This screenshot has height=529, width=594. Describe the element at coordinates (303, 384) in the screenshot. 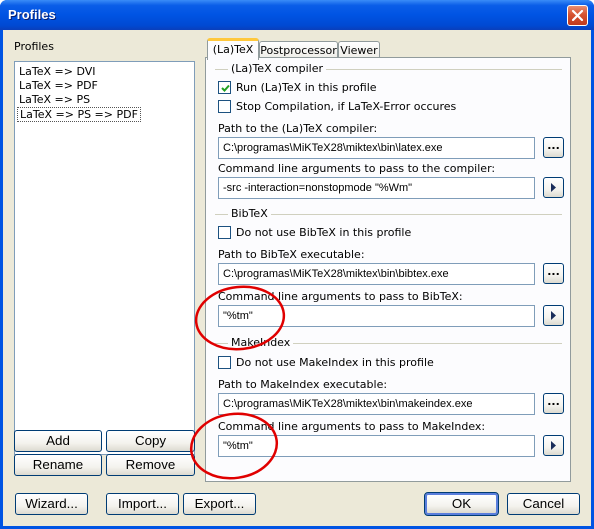

I see `makeindex-path-label: Path to MakeIndex executable:` at that location.